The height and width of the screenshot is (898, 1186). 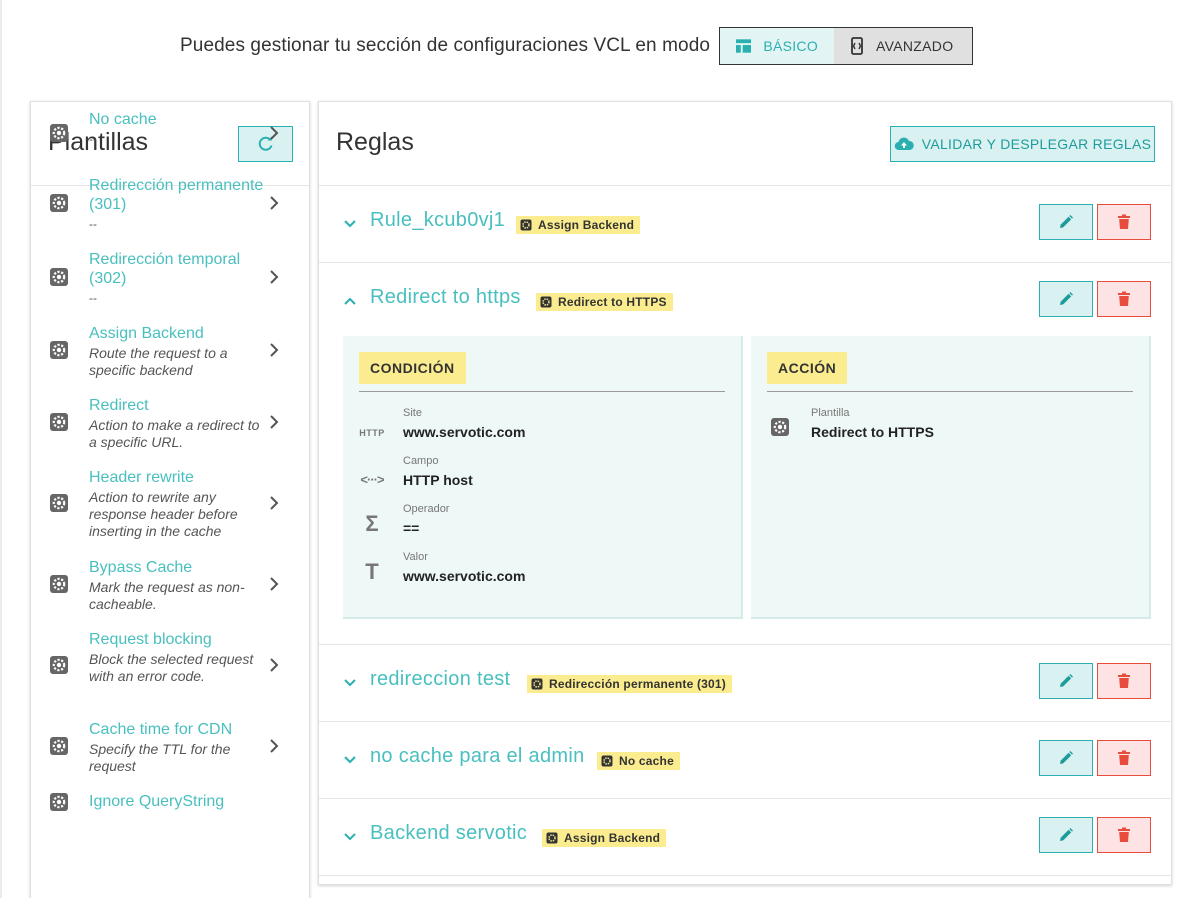 What do you see at coordinates (915, 46) in the screenshot?
I see `advanced-mode-label: AVANZADO` at bounding box center [915, 46].